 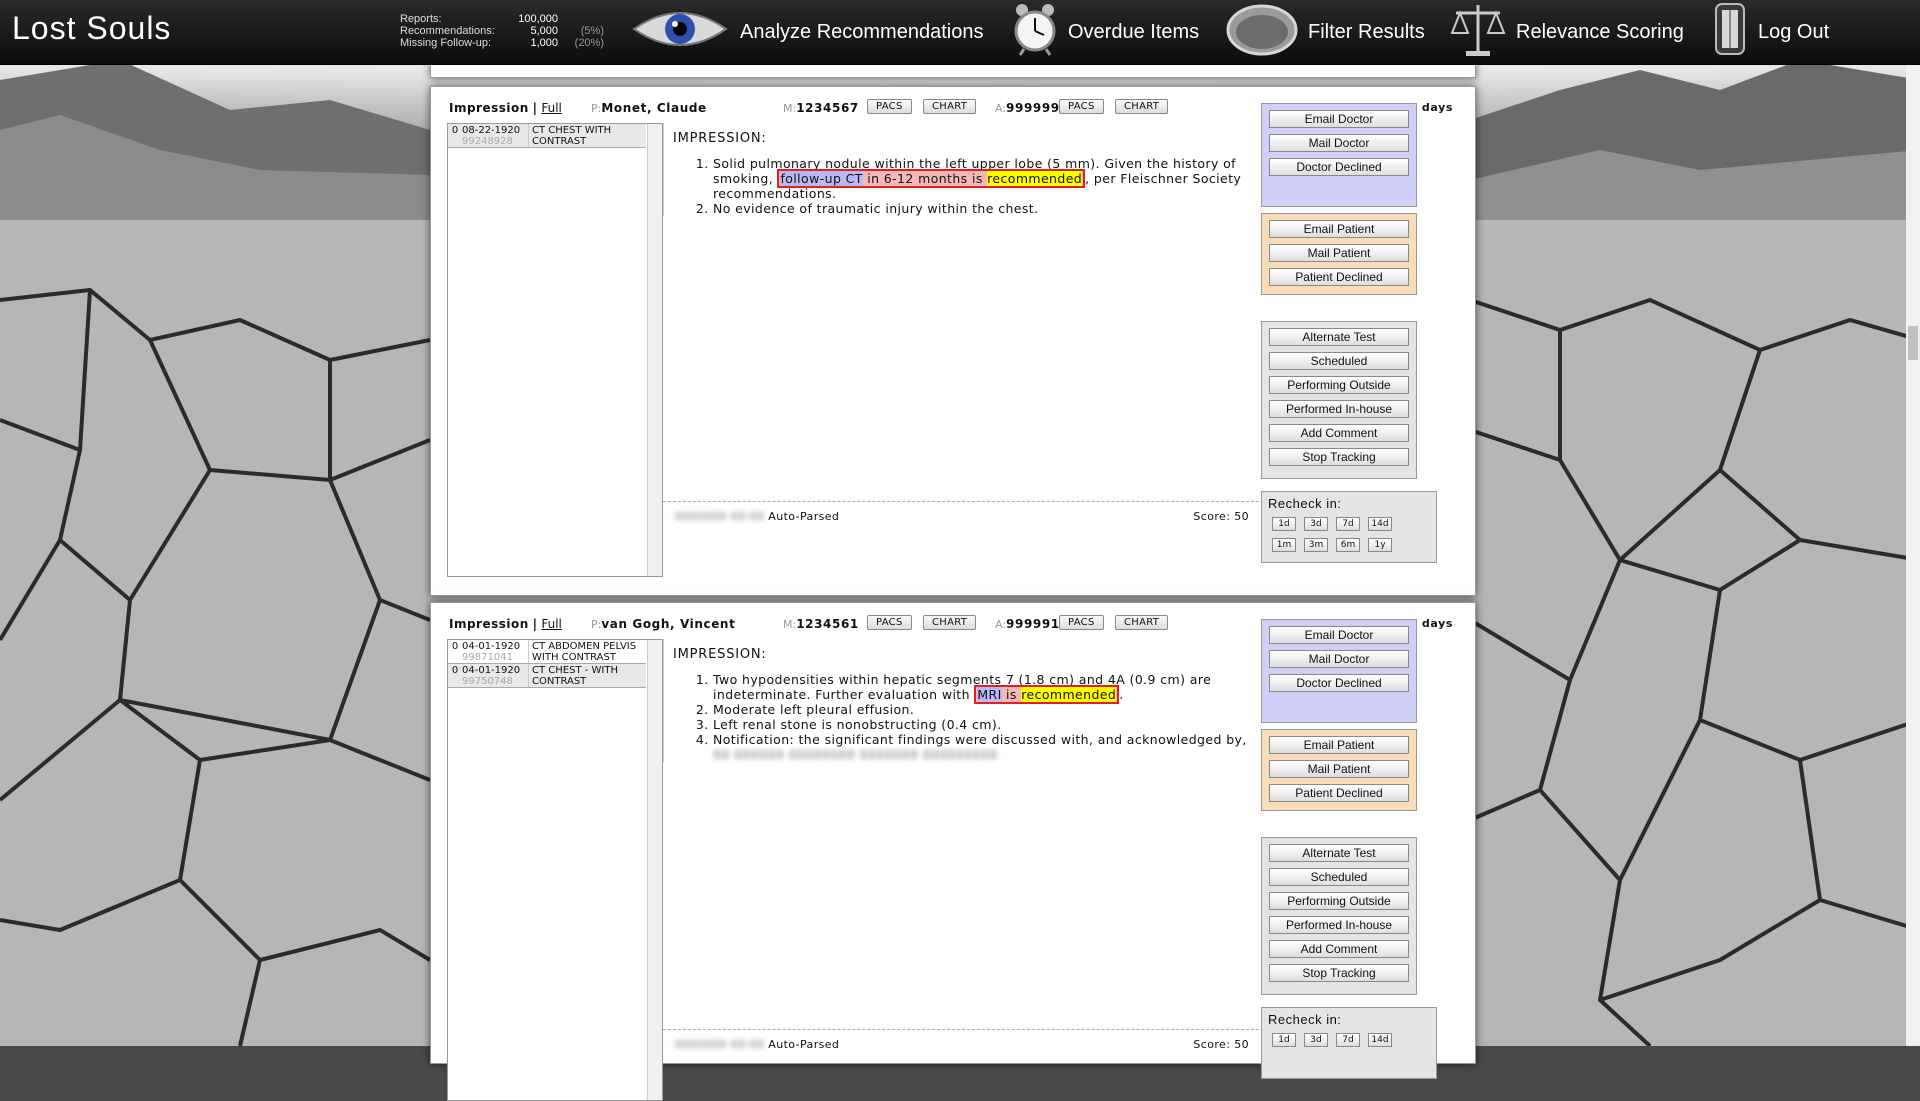 I want to click on recheck-buttons: 1d 3d 7d 14d, so click(x=1354, y=1041).